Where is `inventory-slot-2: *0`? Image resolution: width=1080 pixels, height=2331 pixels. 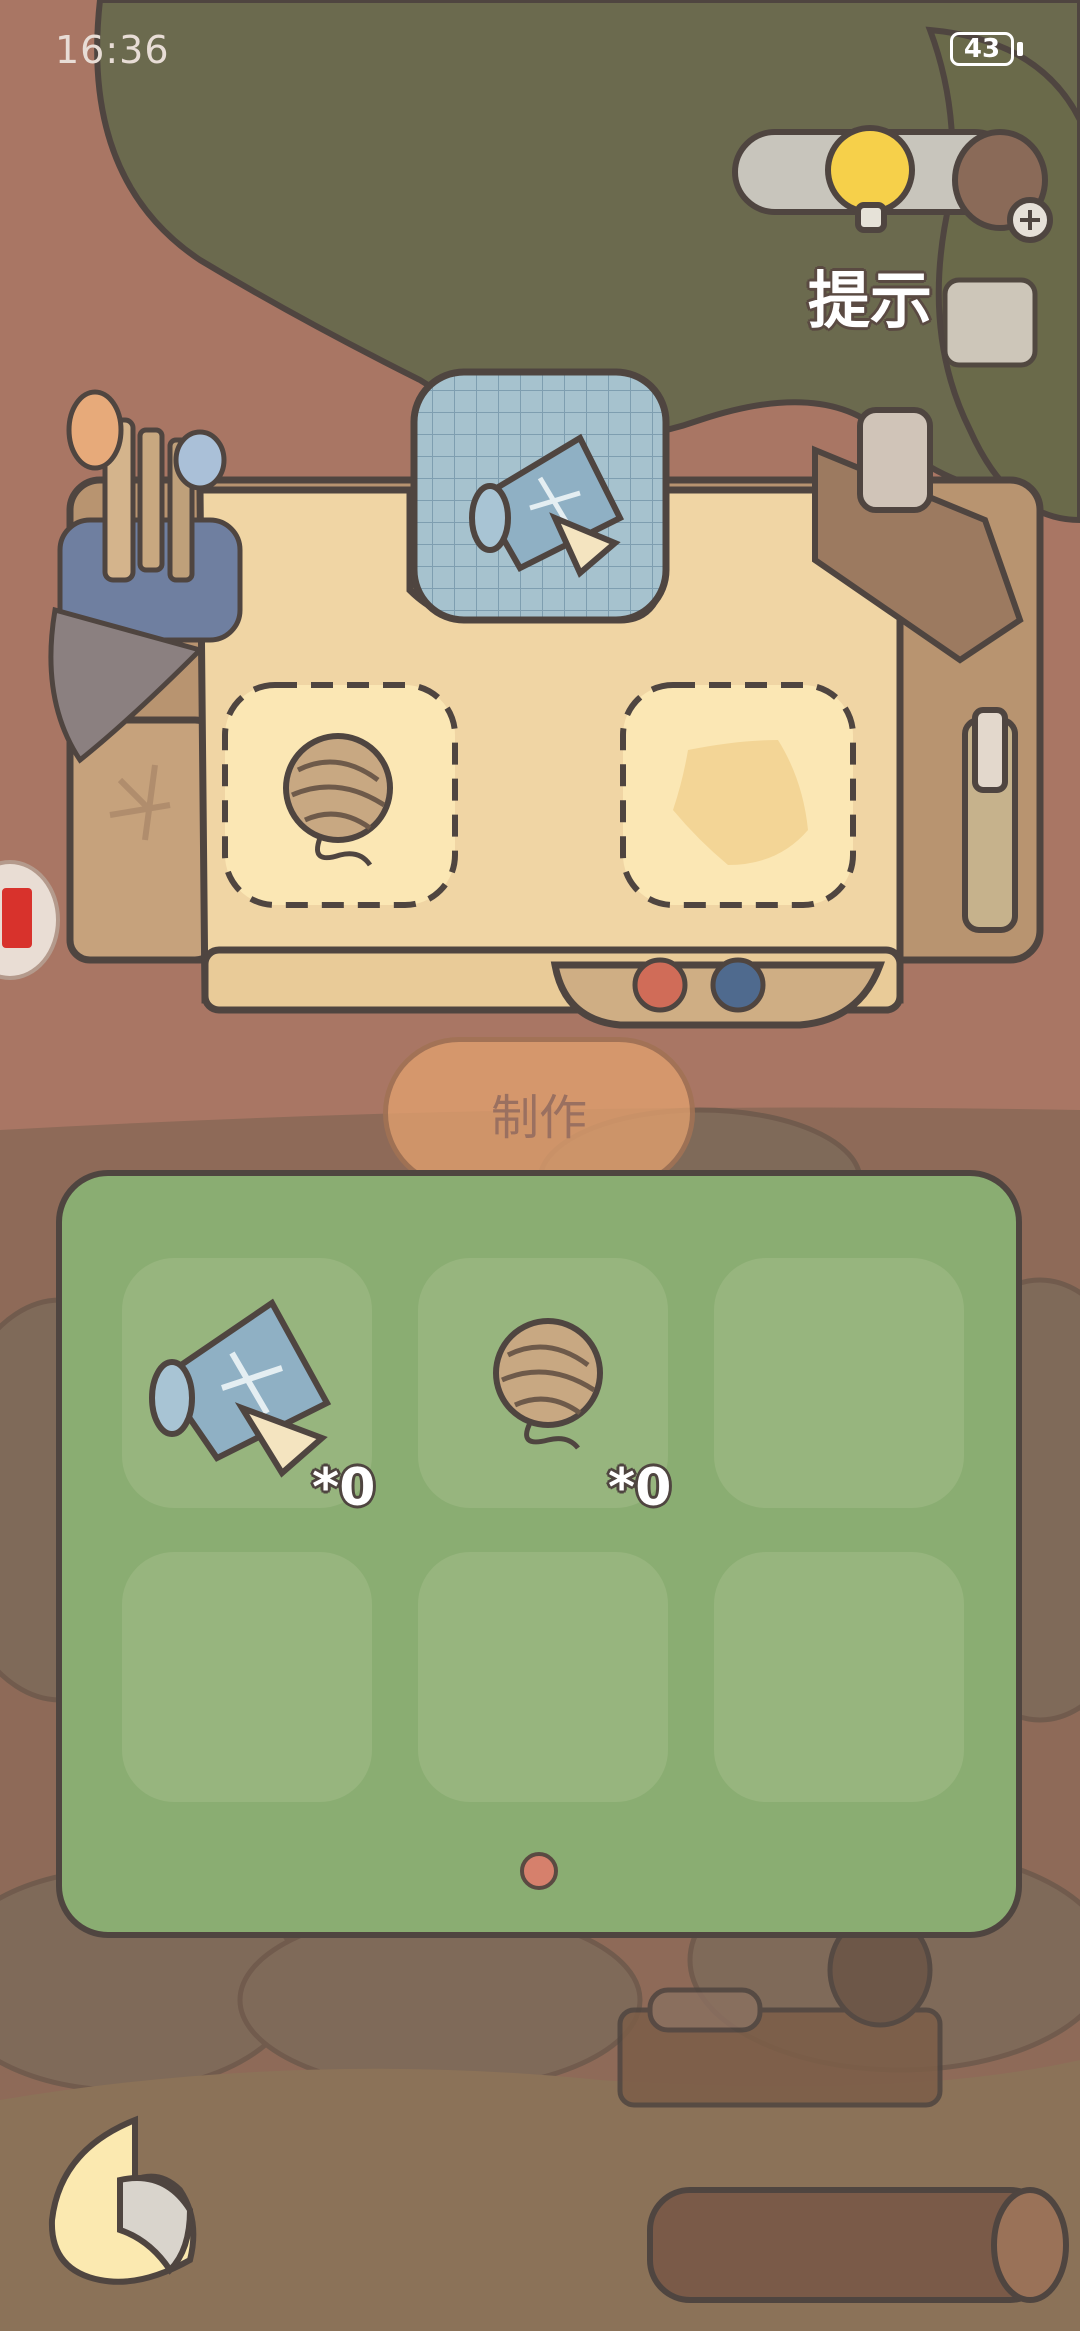
inventory-slot-2: *0 is located at coordinates (544, 1388).